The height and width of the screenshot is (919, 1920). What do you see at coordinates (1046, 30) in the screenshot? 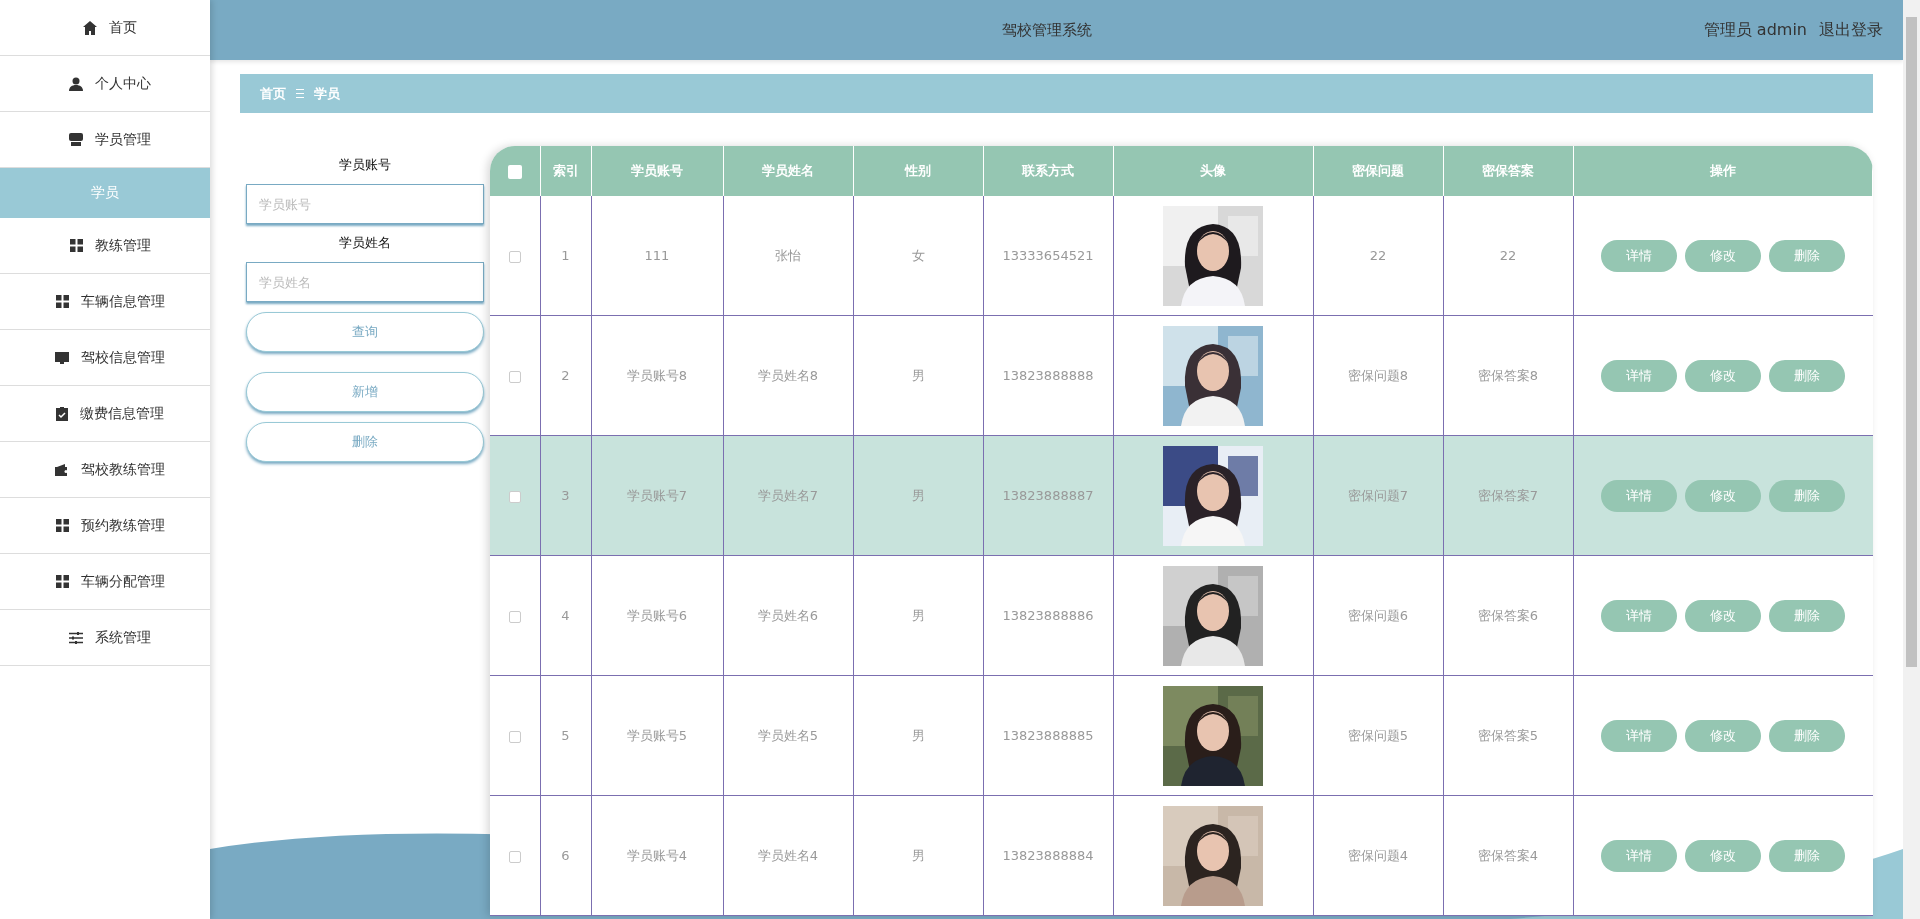
I see `app-title: 驾校管理系统` at bounding box center [1046, 30].